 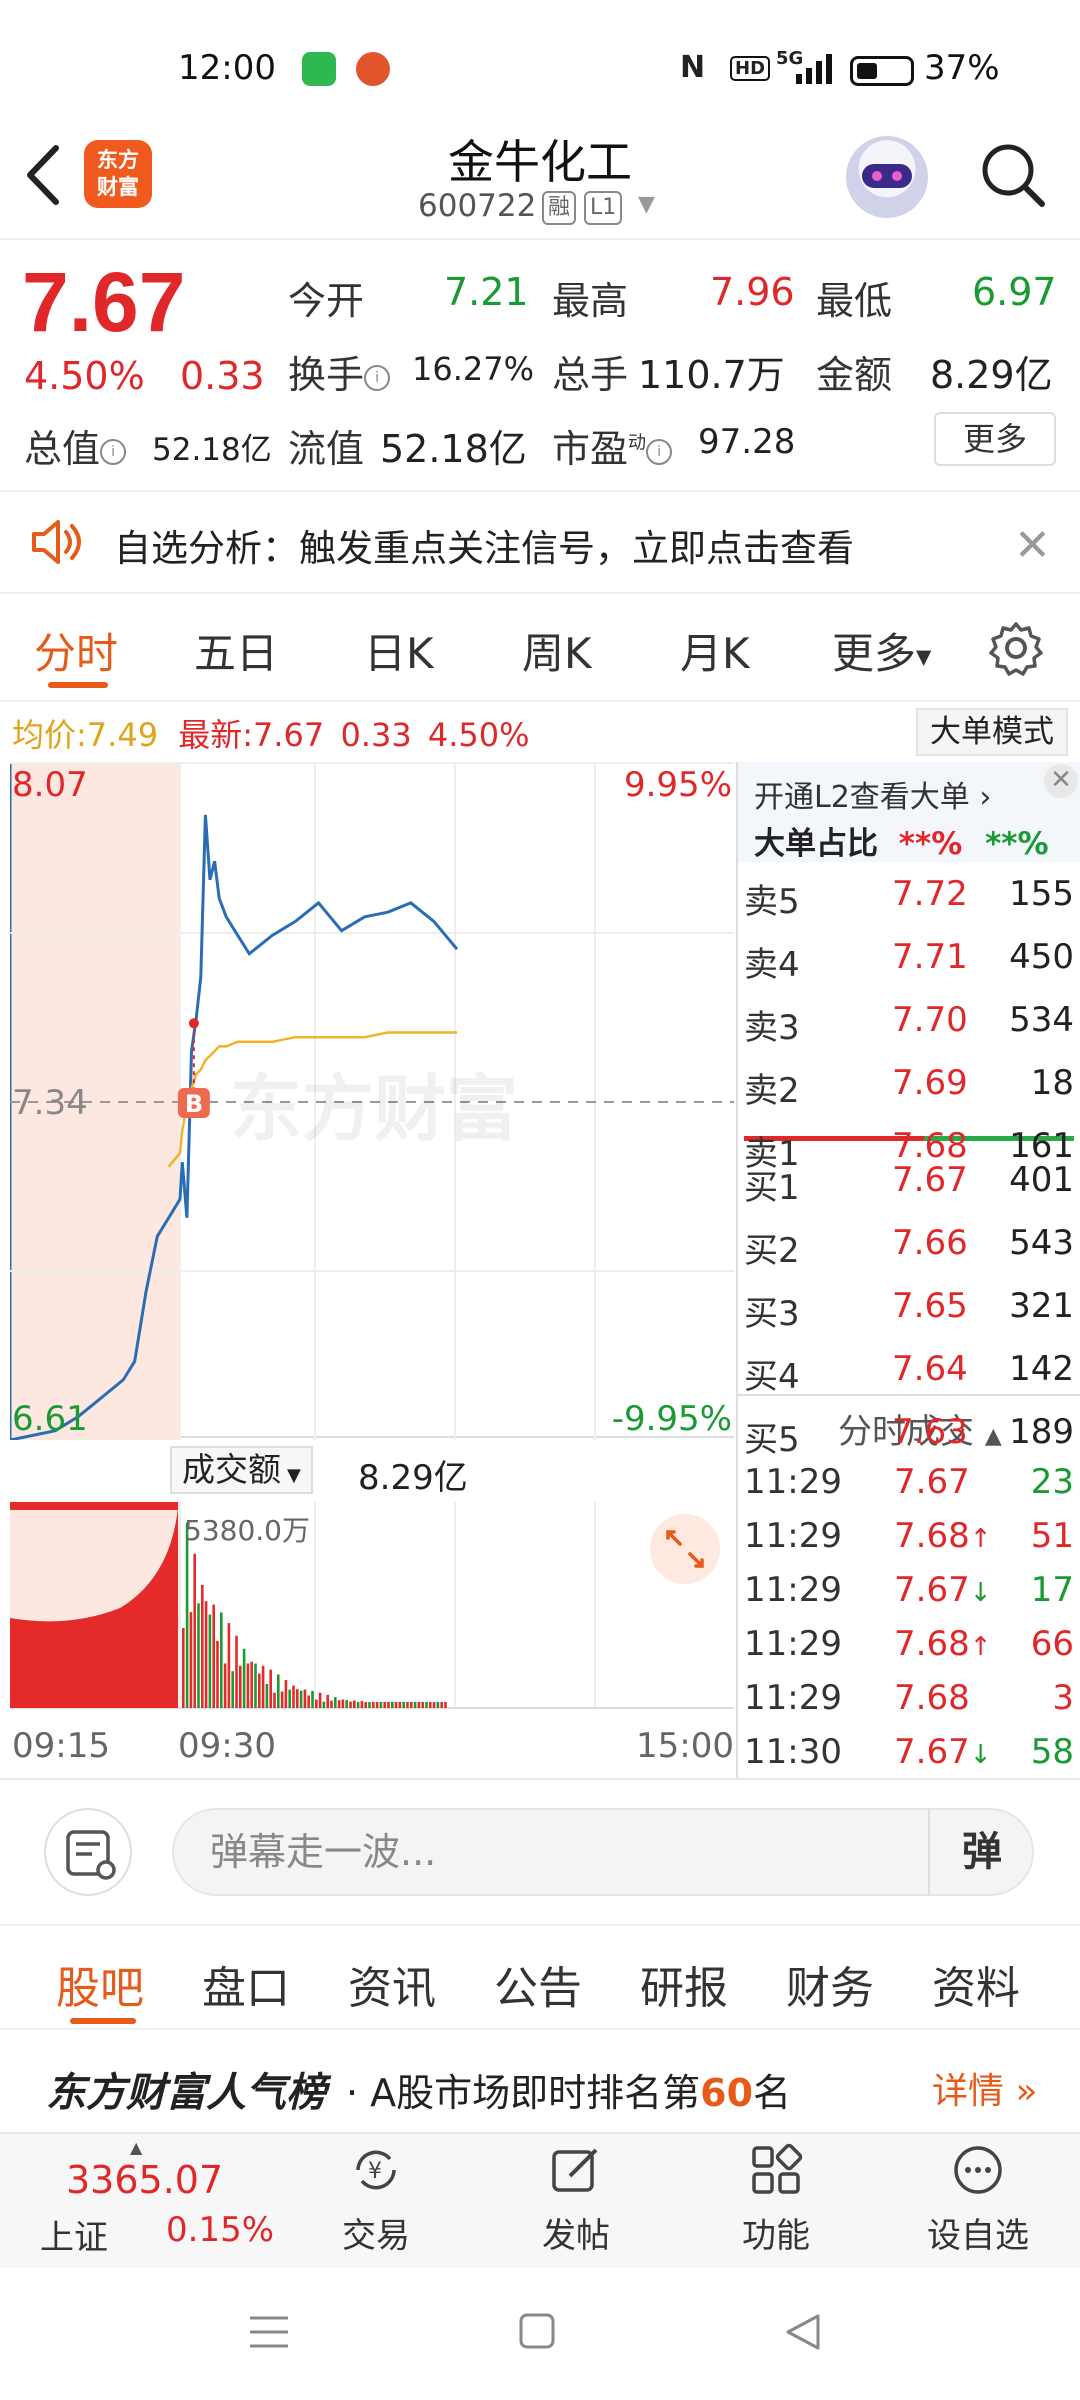 What do you see at coordinates (392, 1984) in the screenshot?
I see `tab-news: 资讯` at bounding box center [392, 1984].